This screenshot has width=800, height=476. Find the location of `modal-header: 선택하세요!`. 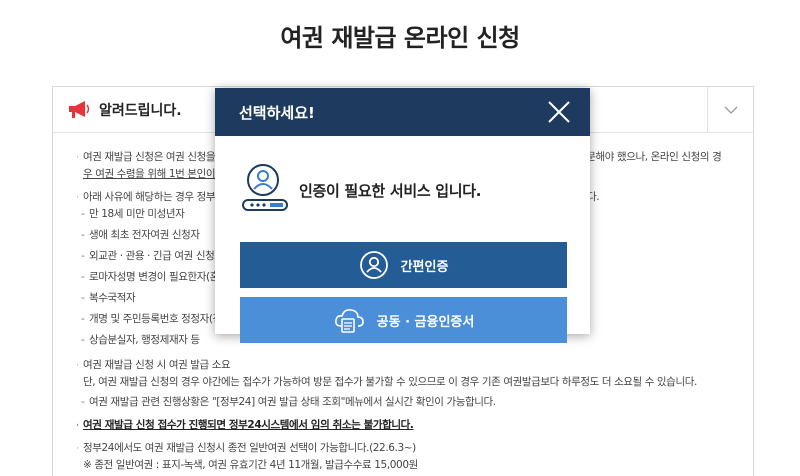

modal-header: 선택하세요! is located at coordinates (402, 112).